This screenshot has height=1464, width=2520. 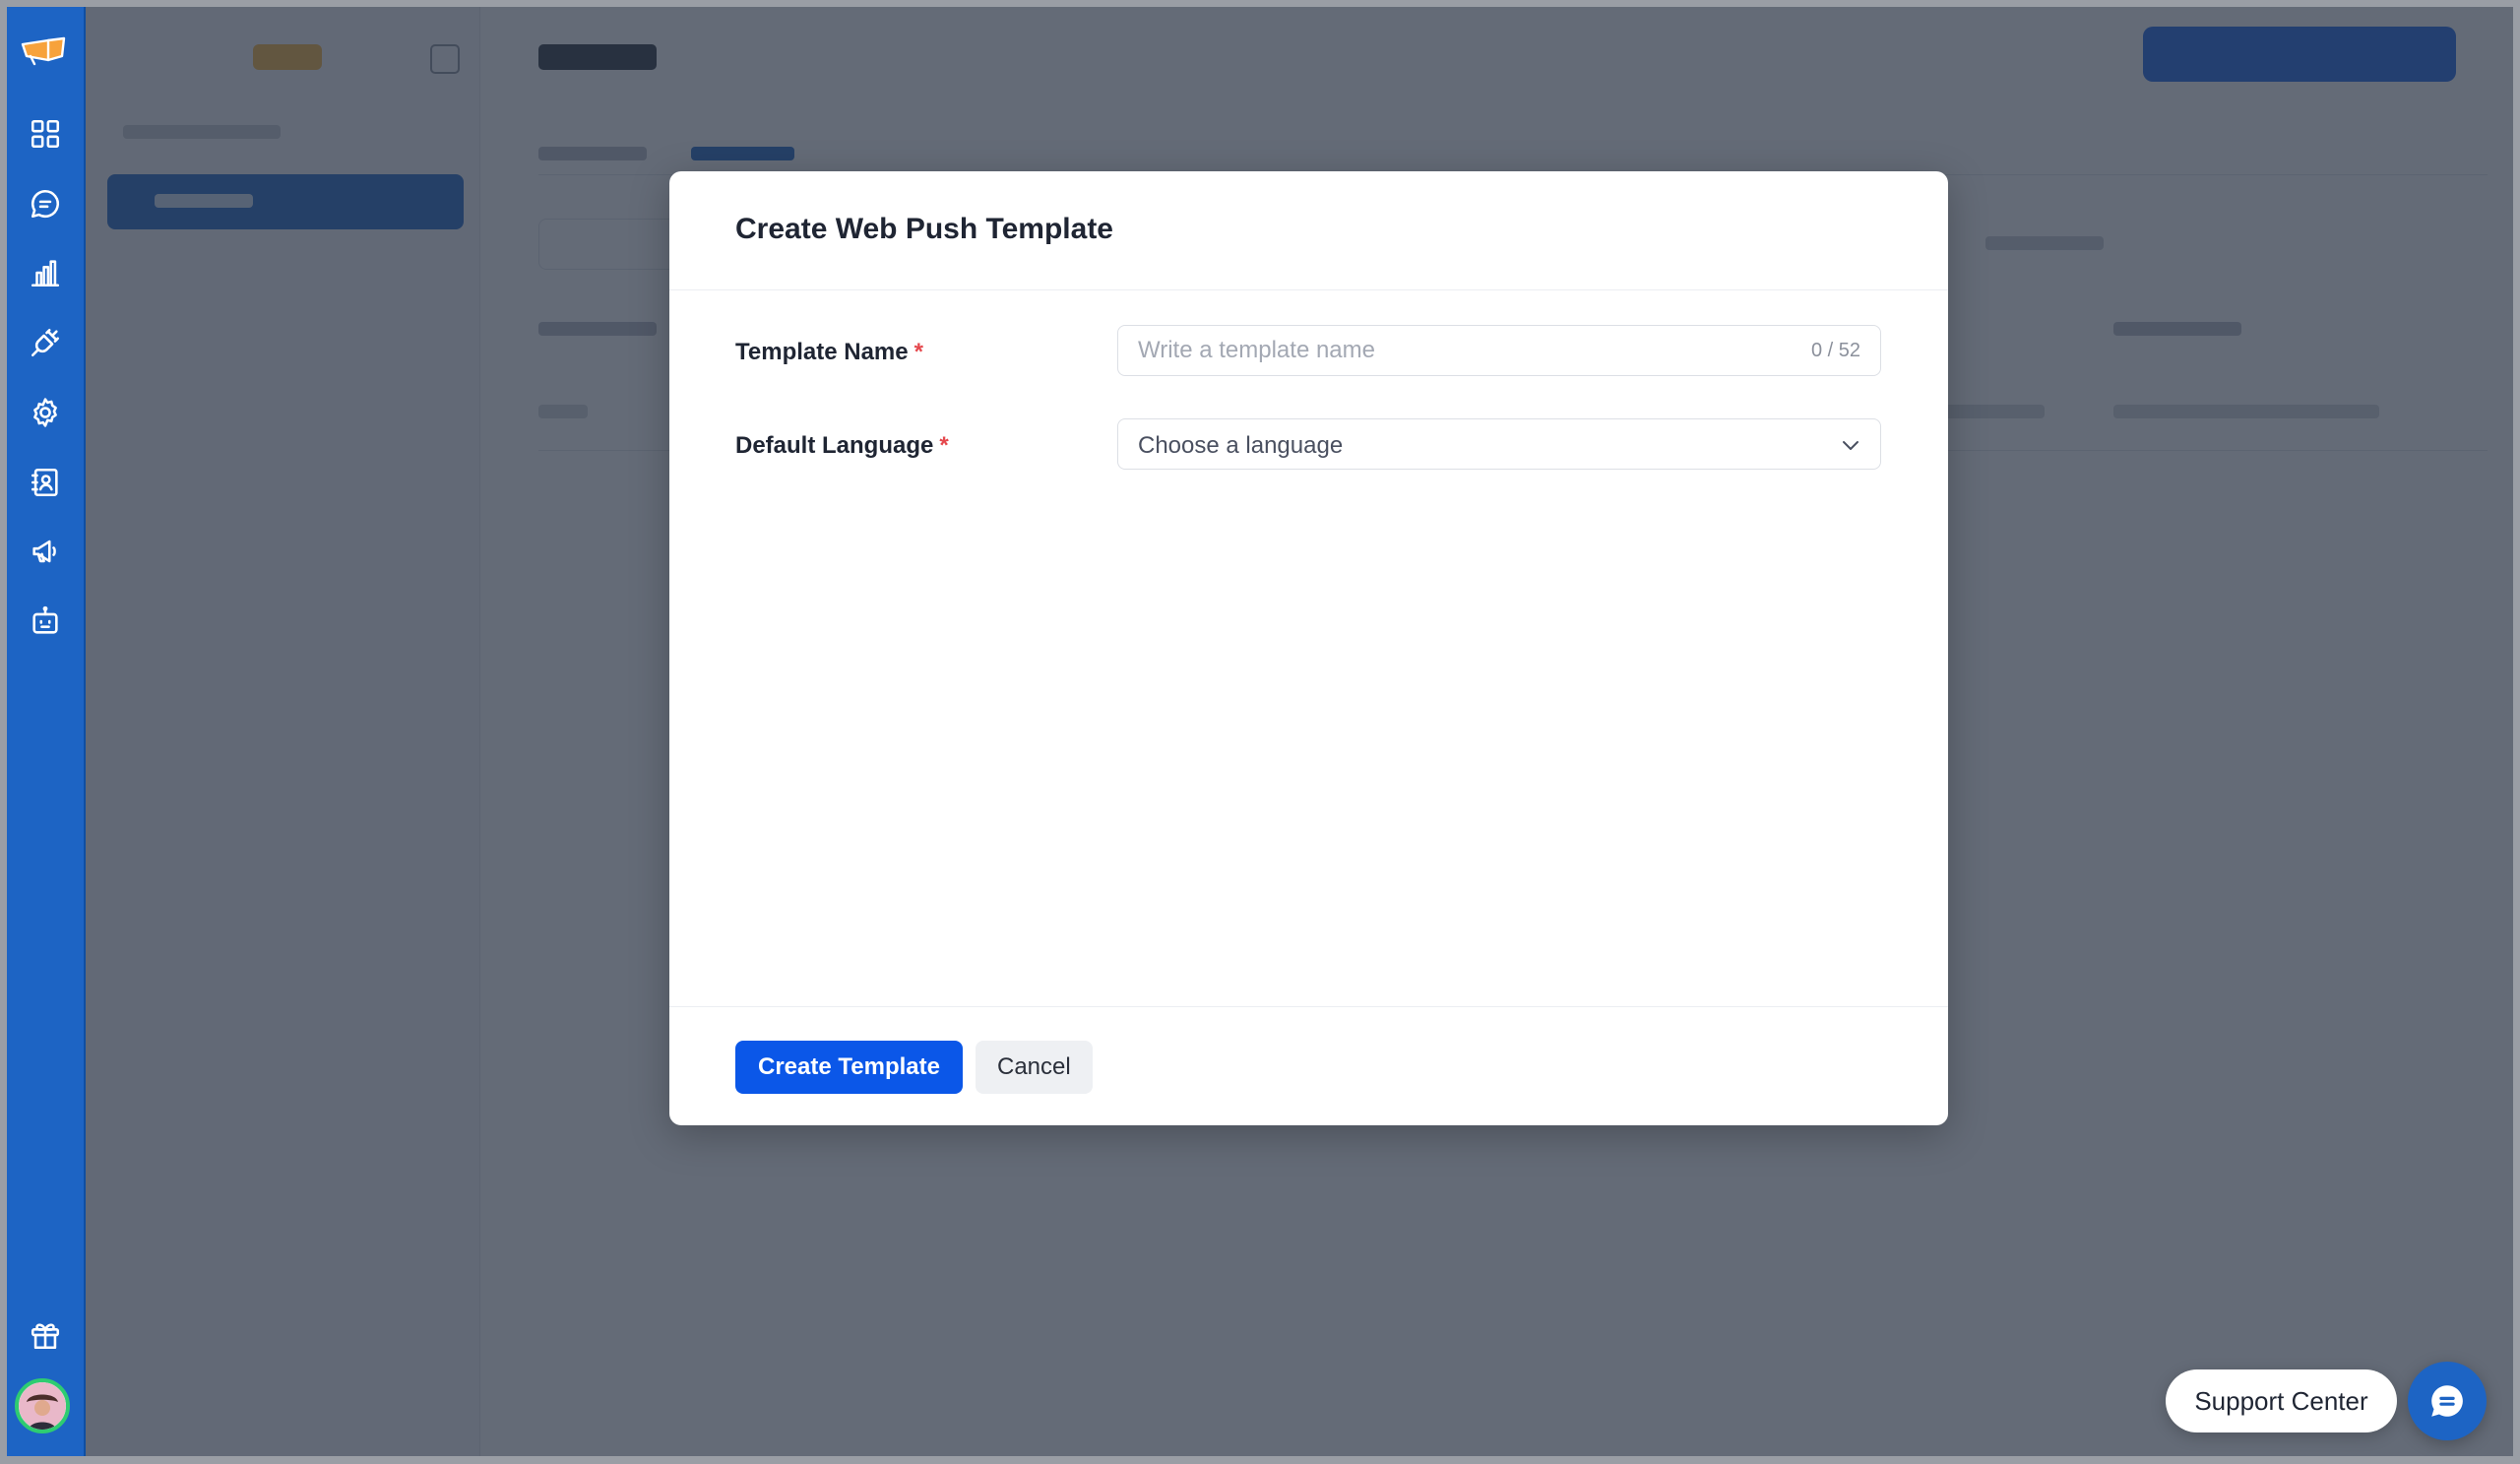 What do you see at coordinates (834, 446) in the screenshot?
I see `default-language-label-text: Default Language` at bounding box center [834, 446].